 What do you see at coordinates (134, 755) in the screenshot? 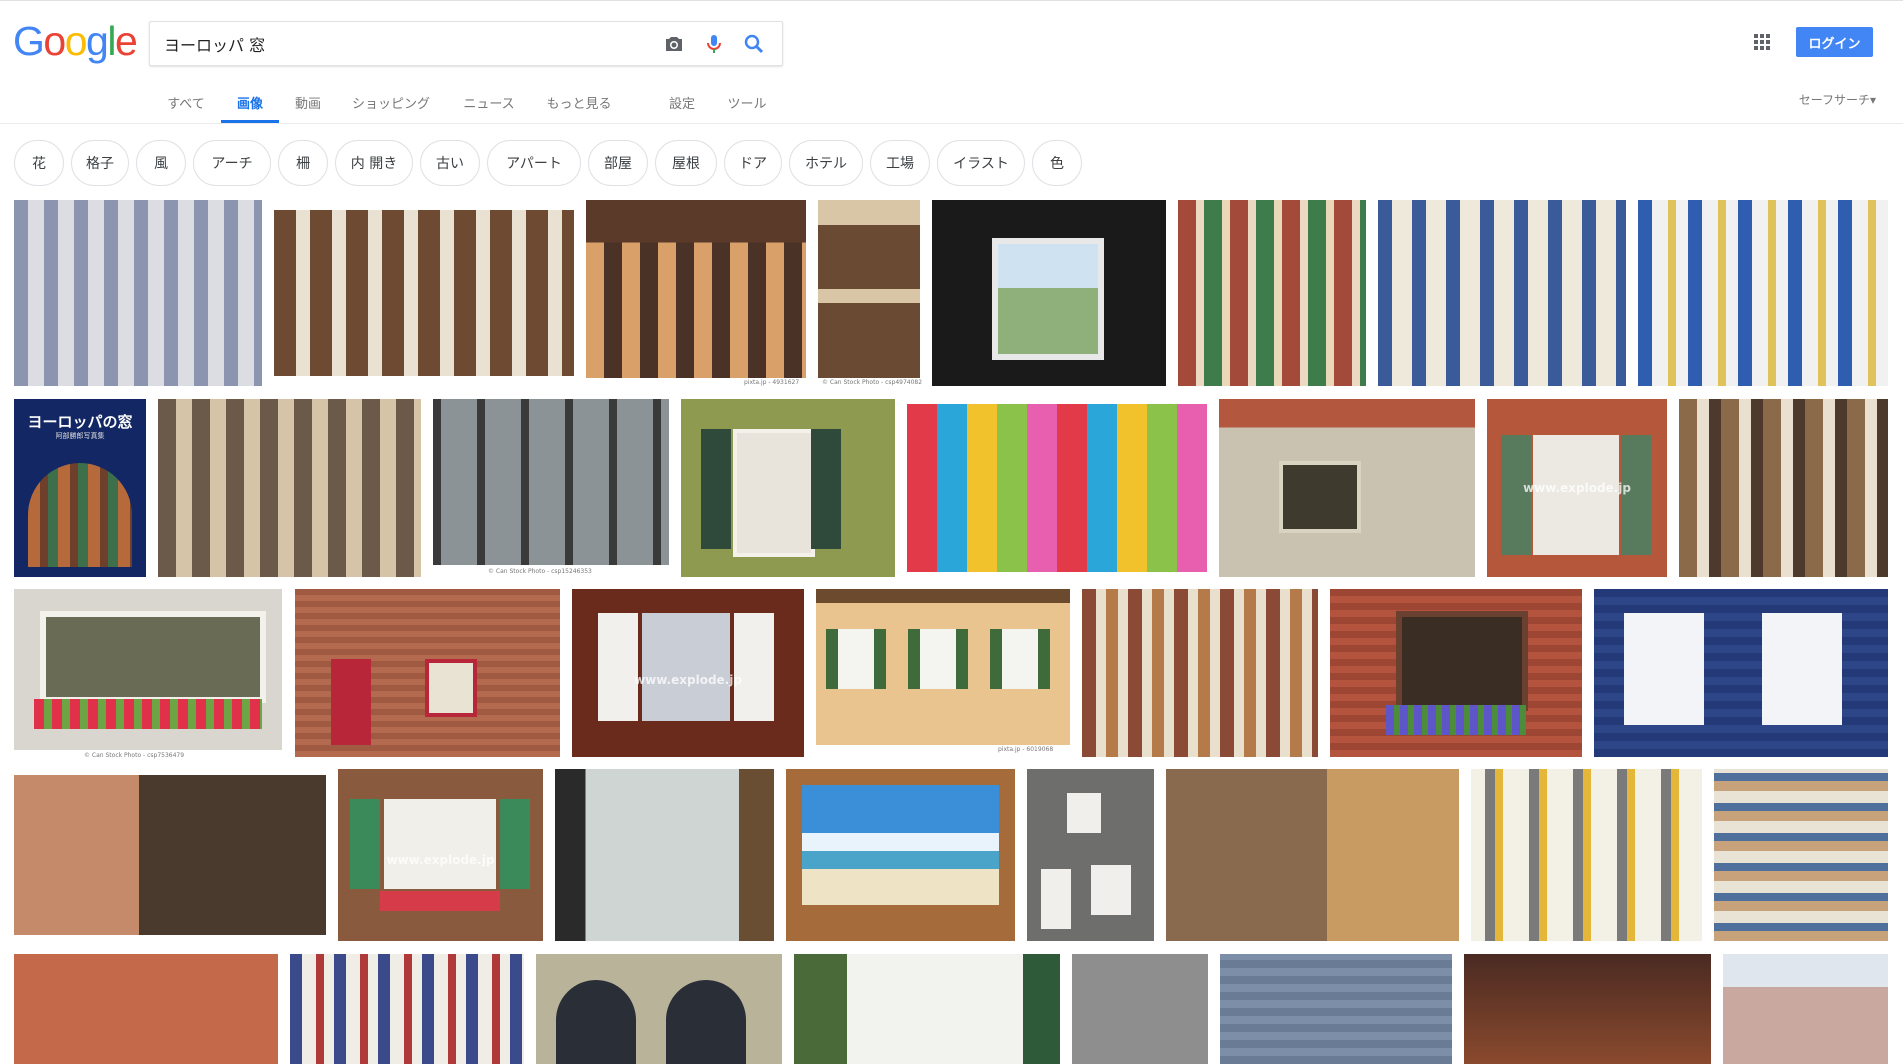
I see `image-caption: © Can Stock Photo - csp7536479` at bounding box center [134, 755].